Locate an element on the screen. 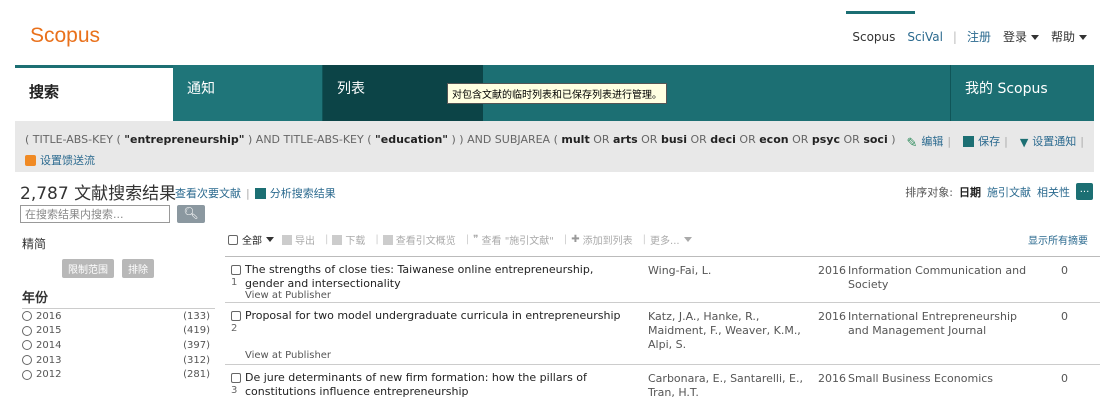 This screenshot has height=407, width=1105. year-facet-item: 2014 (397) is located at coordinates (116, 345).